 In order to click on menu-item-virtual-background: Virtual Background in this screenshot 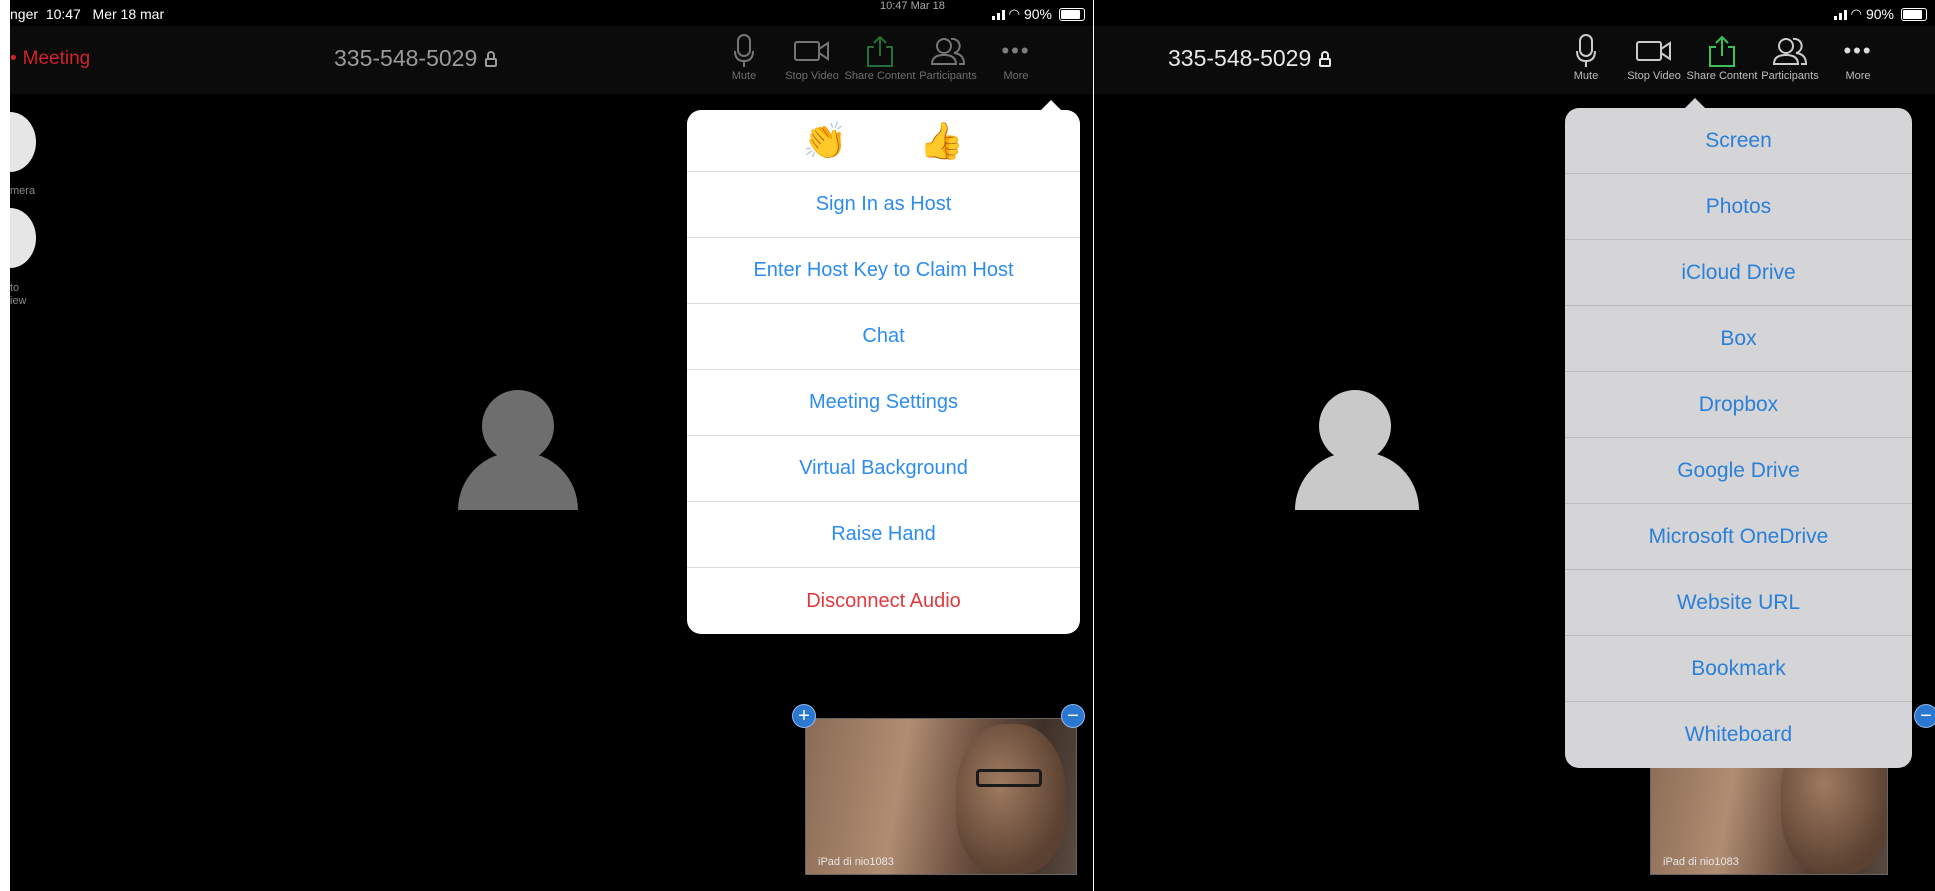, I will do `click(883, 469)`.